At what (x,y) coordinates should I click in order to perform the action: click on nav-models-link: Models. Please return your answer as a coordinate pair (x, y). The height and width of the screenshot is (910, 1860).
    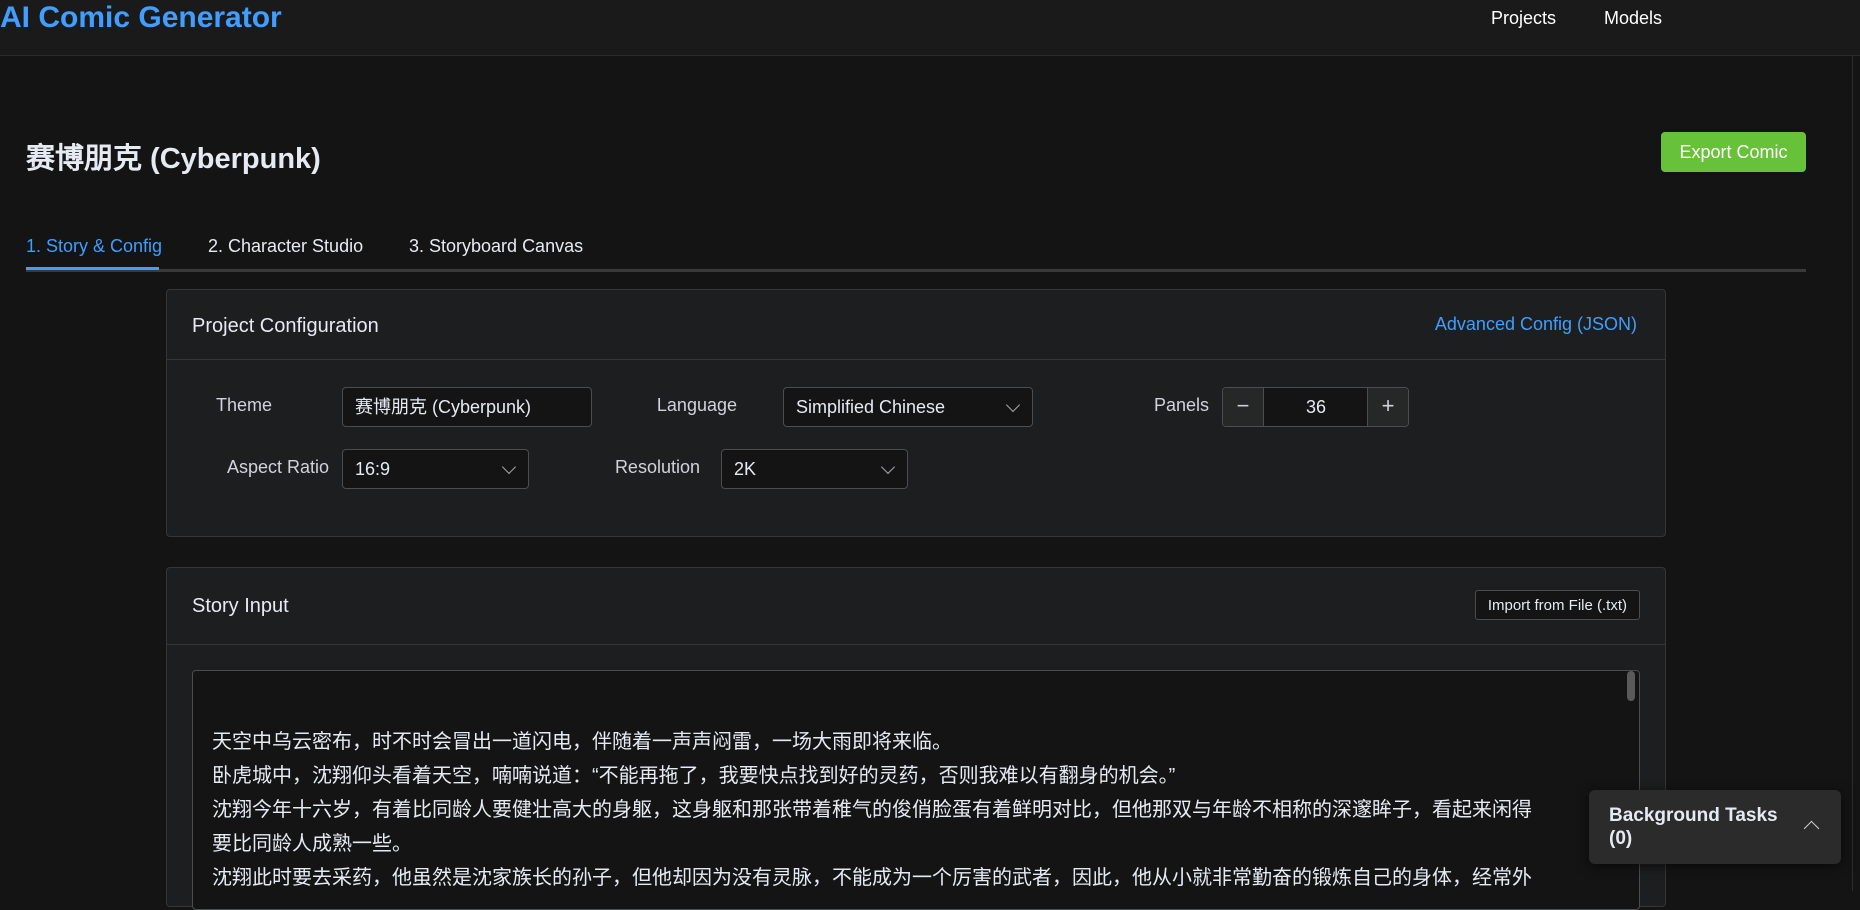
    Looking at the image, I should click on (1633, 18).